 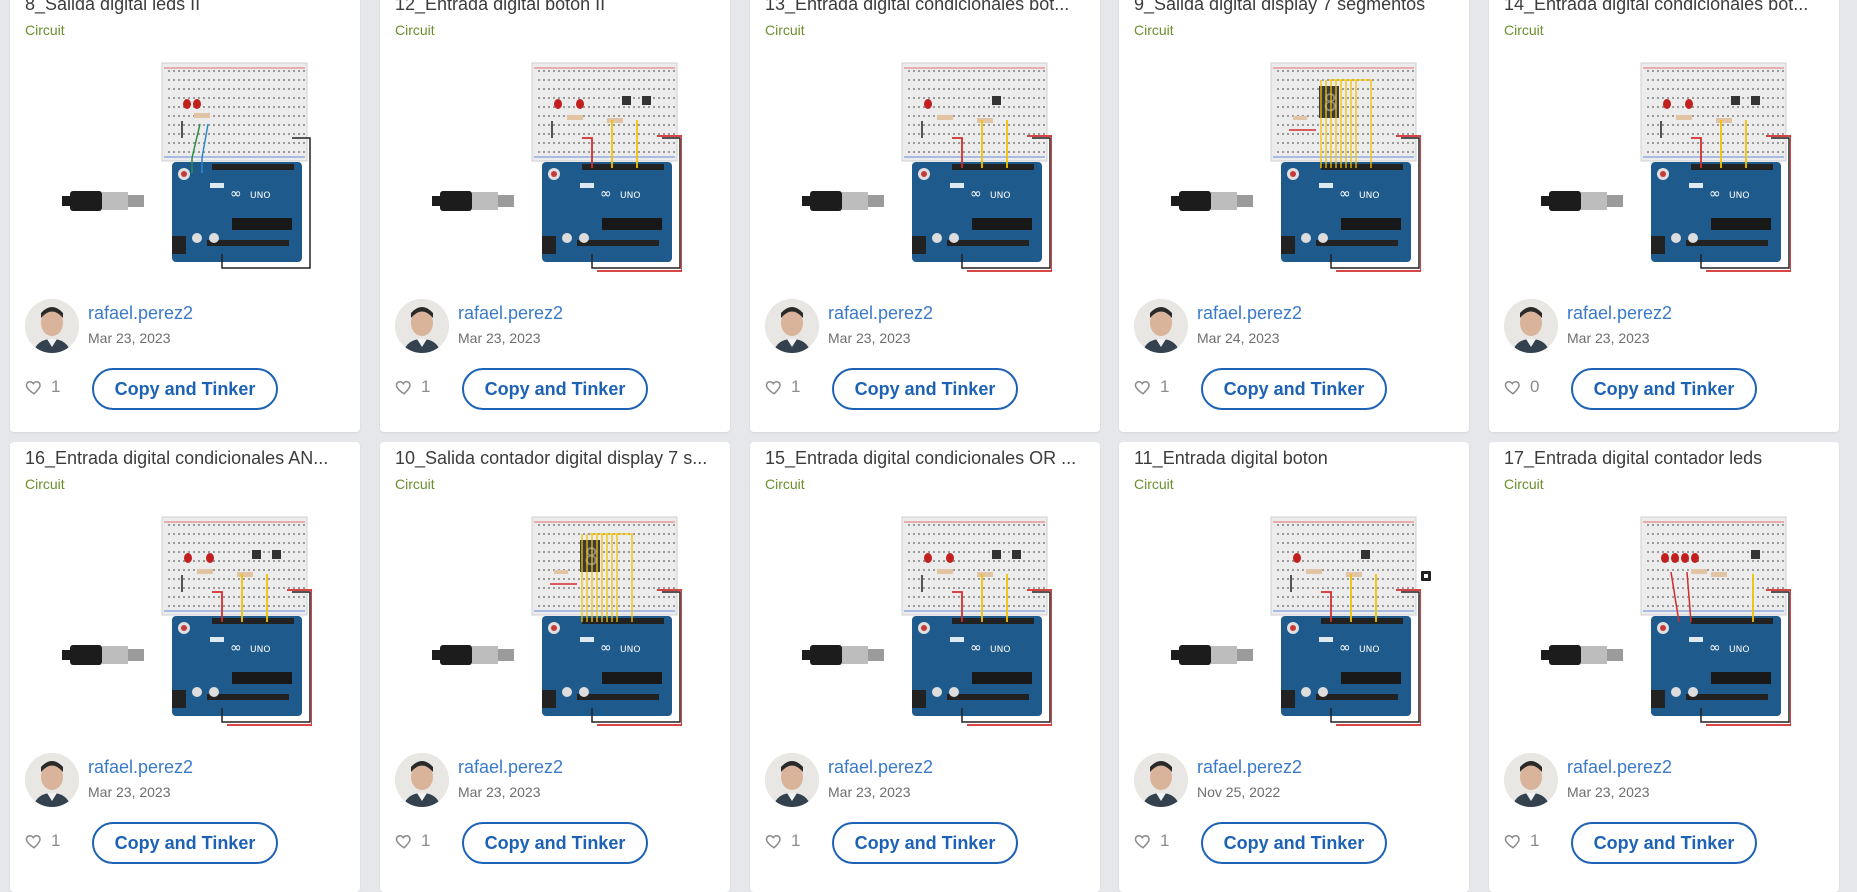 I want to click on project-title: 11_Entrada digital boton, so click(x=1296, y=458).